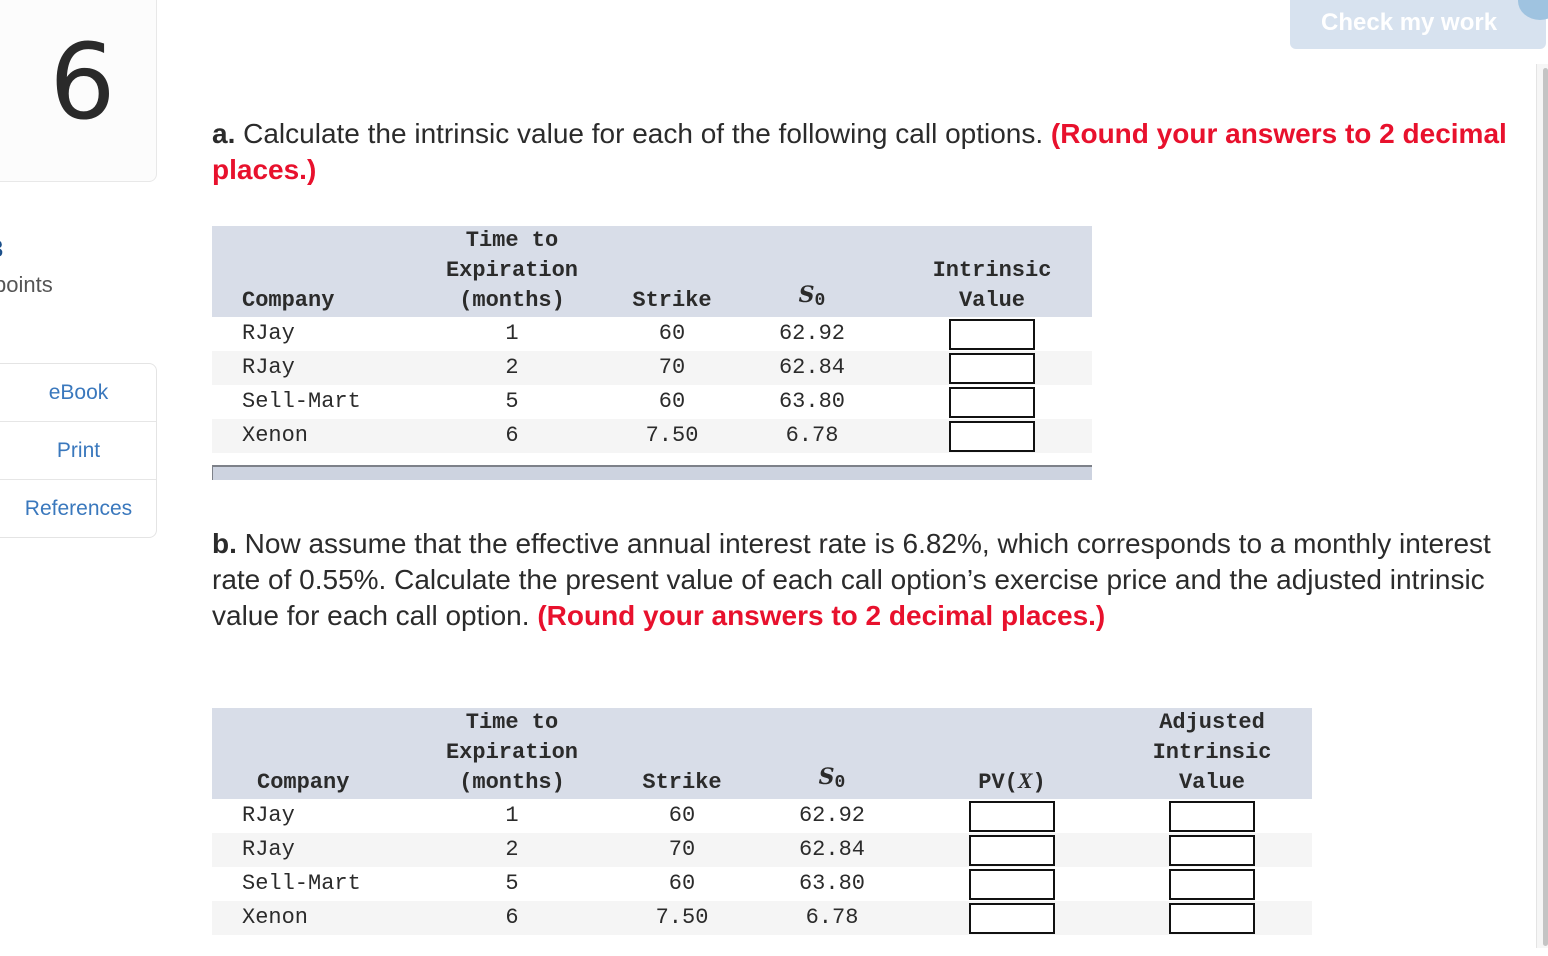 The image size is (1548, 956). Describe the element at coordinates (26, 284) in the screenshot. I see `points-label: points` at that location.